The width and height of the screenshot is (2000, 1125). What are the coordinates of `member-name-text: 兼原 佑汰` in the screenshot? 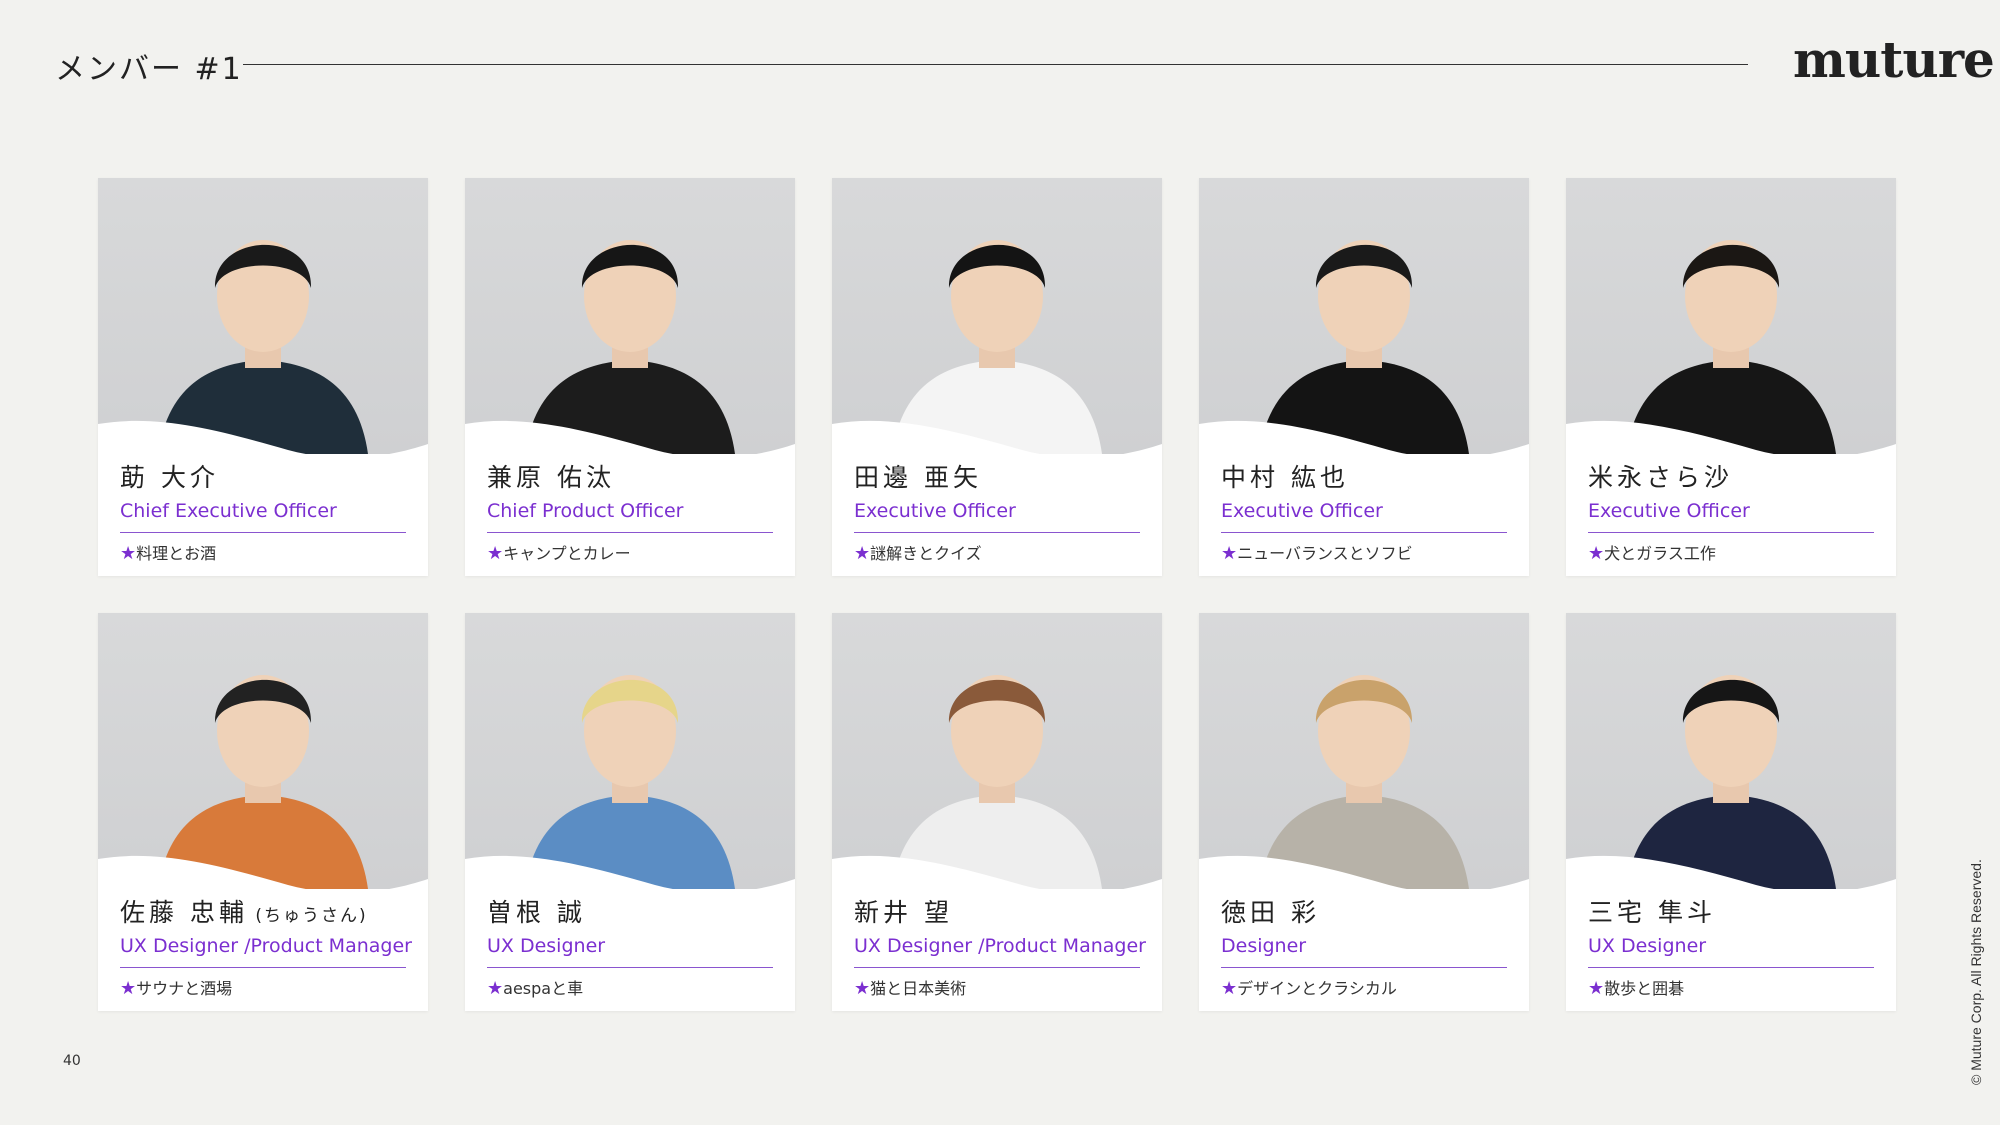 It's located at (551, 477).